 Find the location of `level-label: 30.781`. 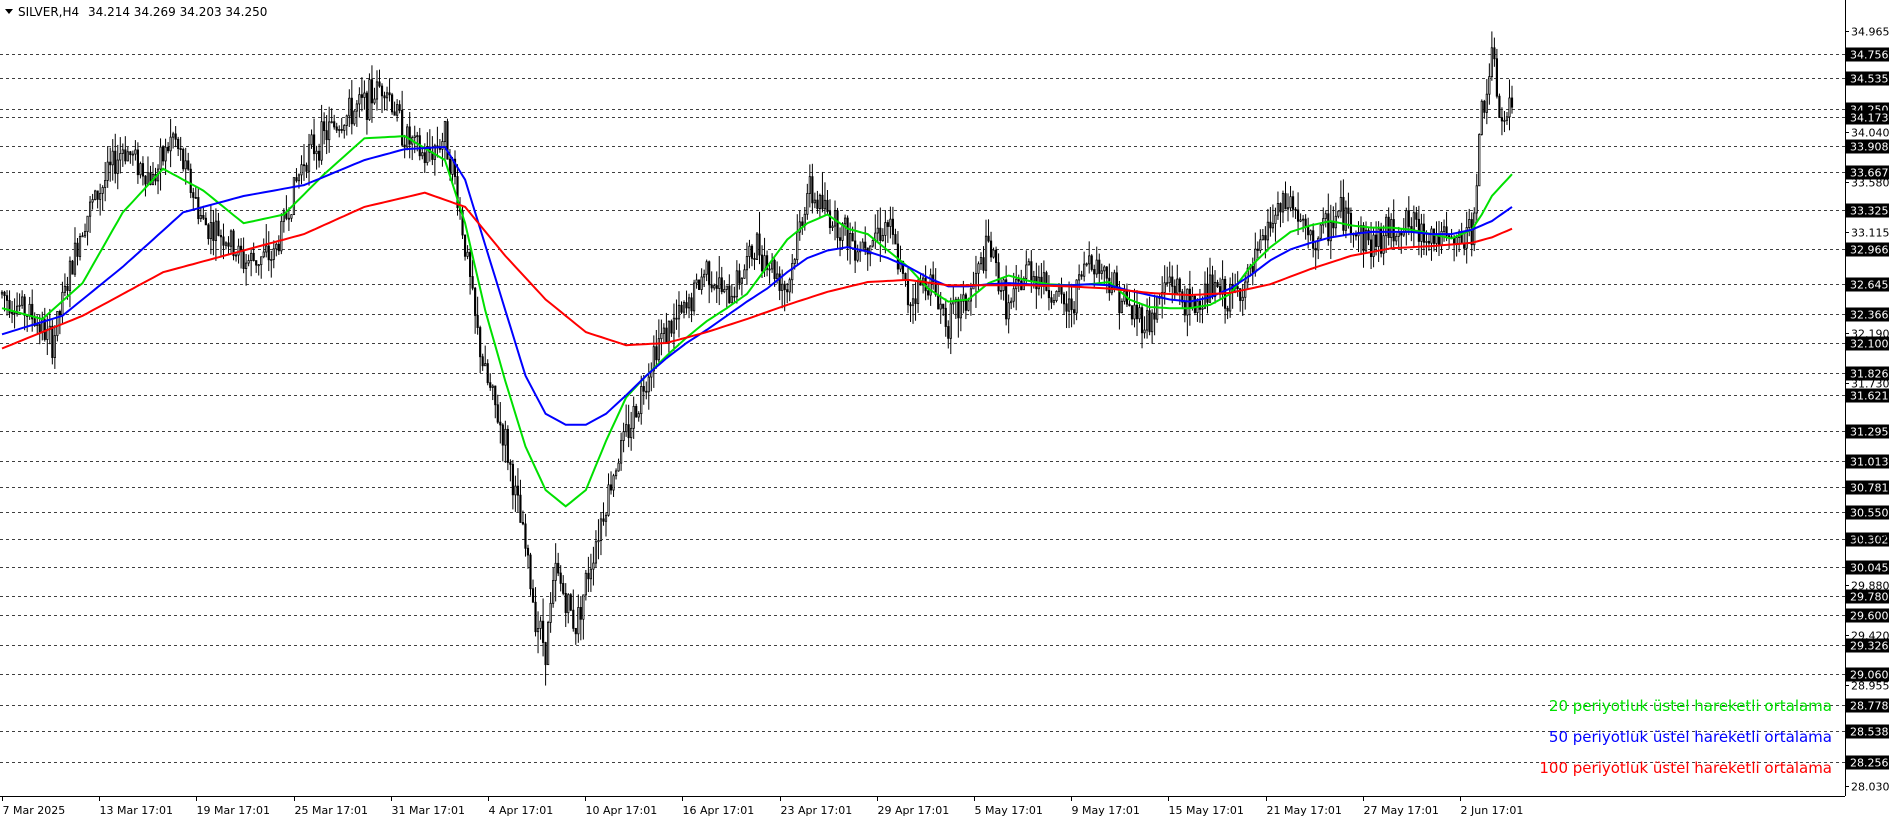

level-label: 30.781 is located at coordinates (1869, 488).